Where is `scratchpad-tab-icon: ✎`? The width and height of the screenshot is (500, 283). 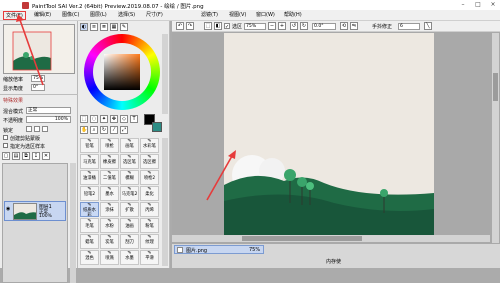
scratchpad-tab-icon: ✎ is located at coordinates (124, 27).